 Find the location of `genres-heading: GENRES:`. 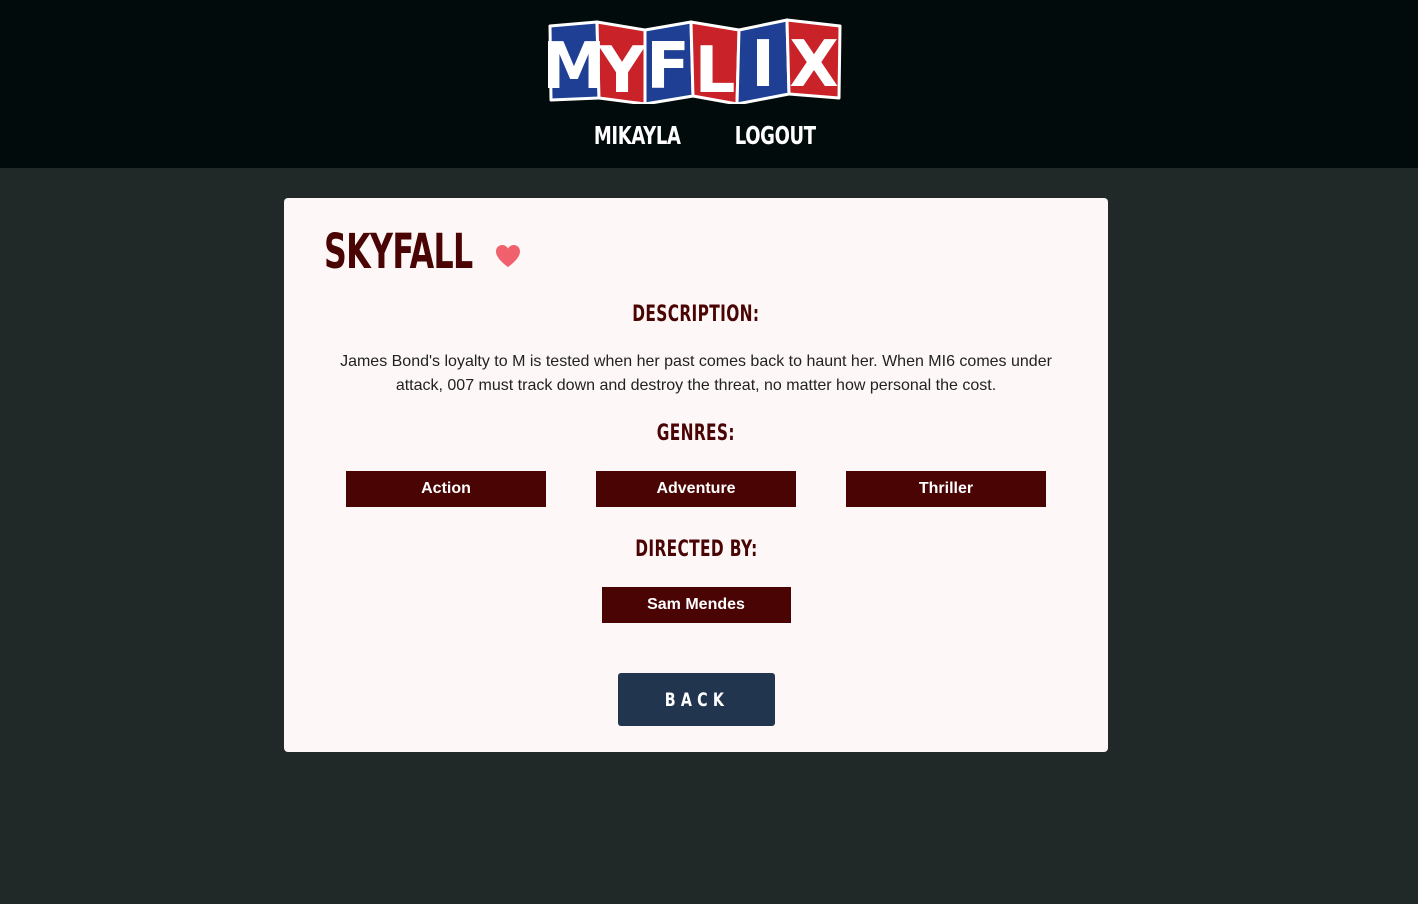

genres-heading: GENRES: is located at coordinates (696, 433).